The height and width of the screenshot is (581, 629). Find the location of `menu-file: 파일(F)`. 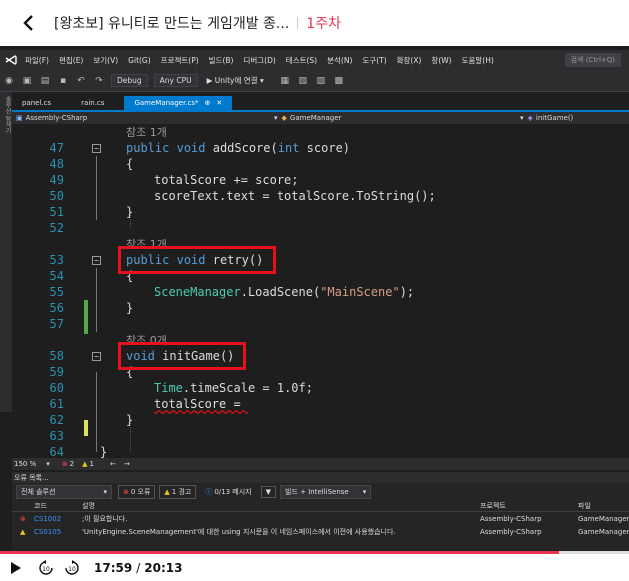

menu-file: 파일(F) is located at coordinates (37, 60).